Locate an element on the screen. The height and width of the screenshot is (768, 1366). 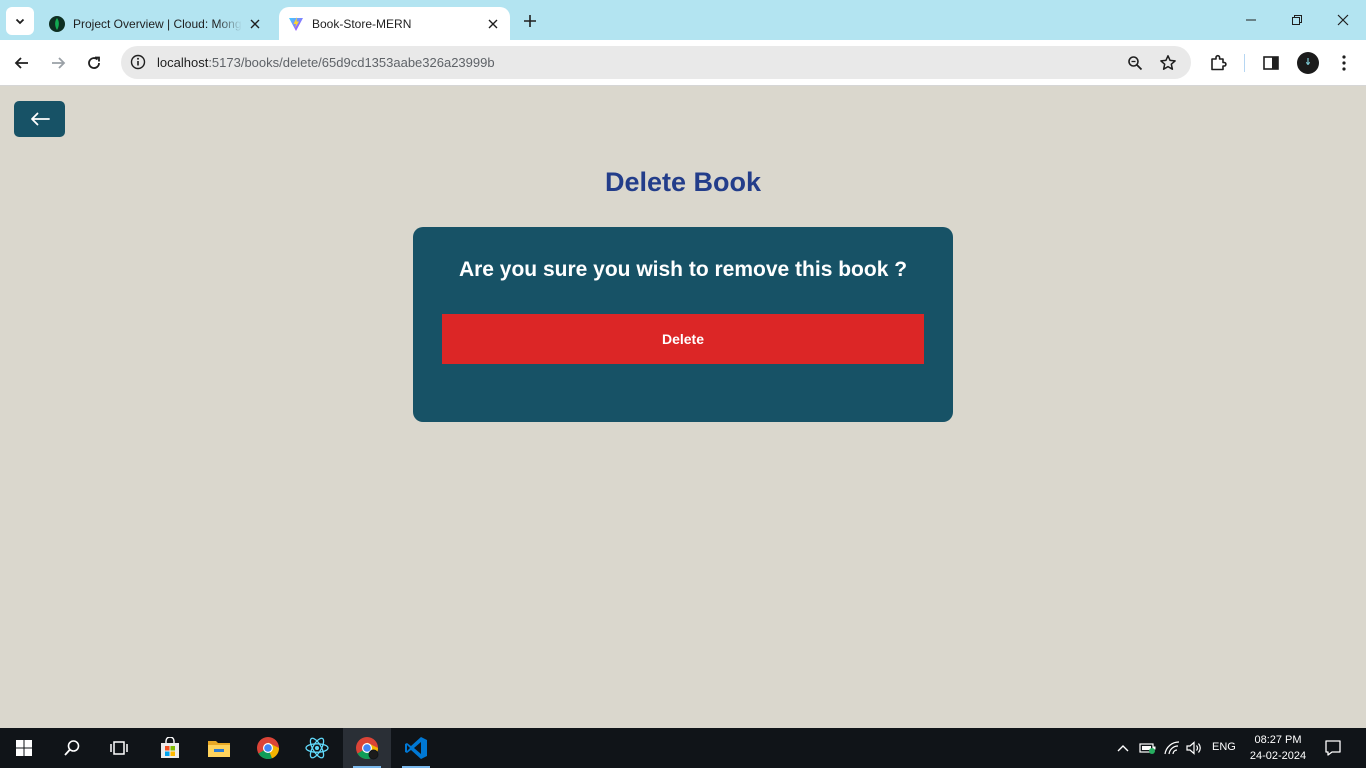
react-icon is located at coordinates (317, 748).